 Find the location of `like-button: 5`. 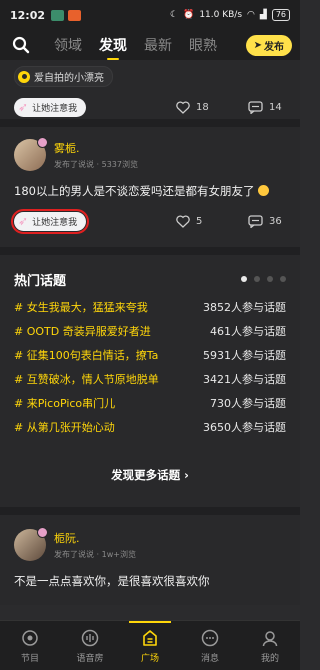

like-button: 5 is located at coordinates (189, 221).